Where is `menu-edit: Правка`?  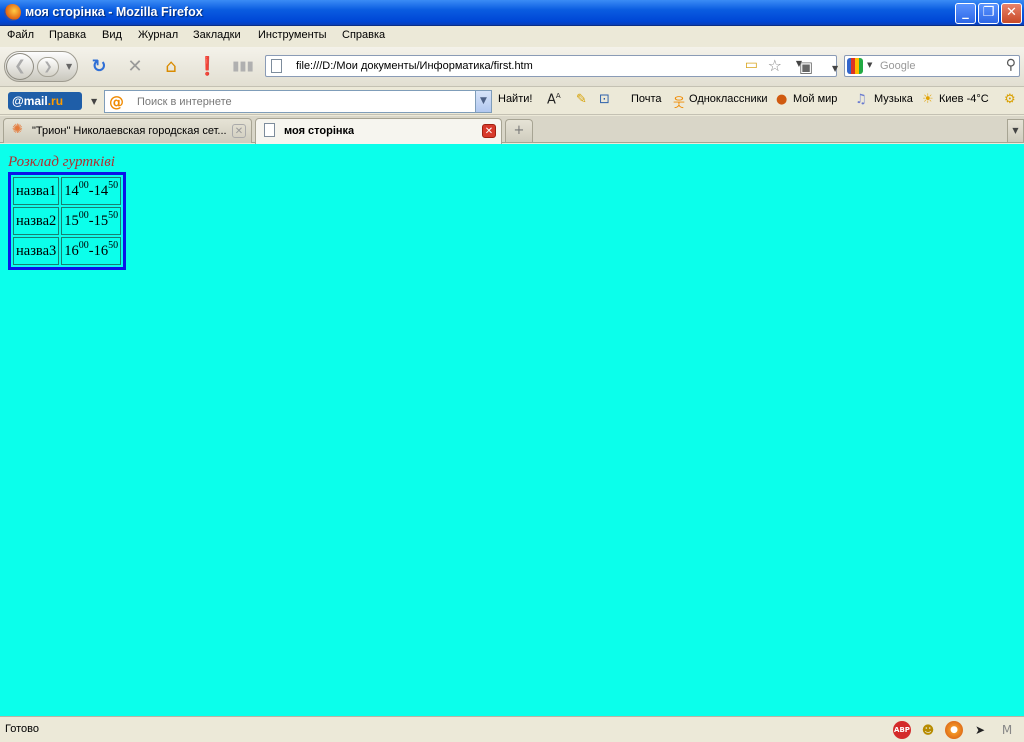 menu-edit: Правка is located at coordinates (67, 35).